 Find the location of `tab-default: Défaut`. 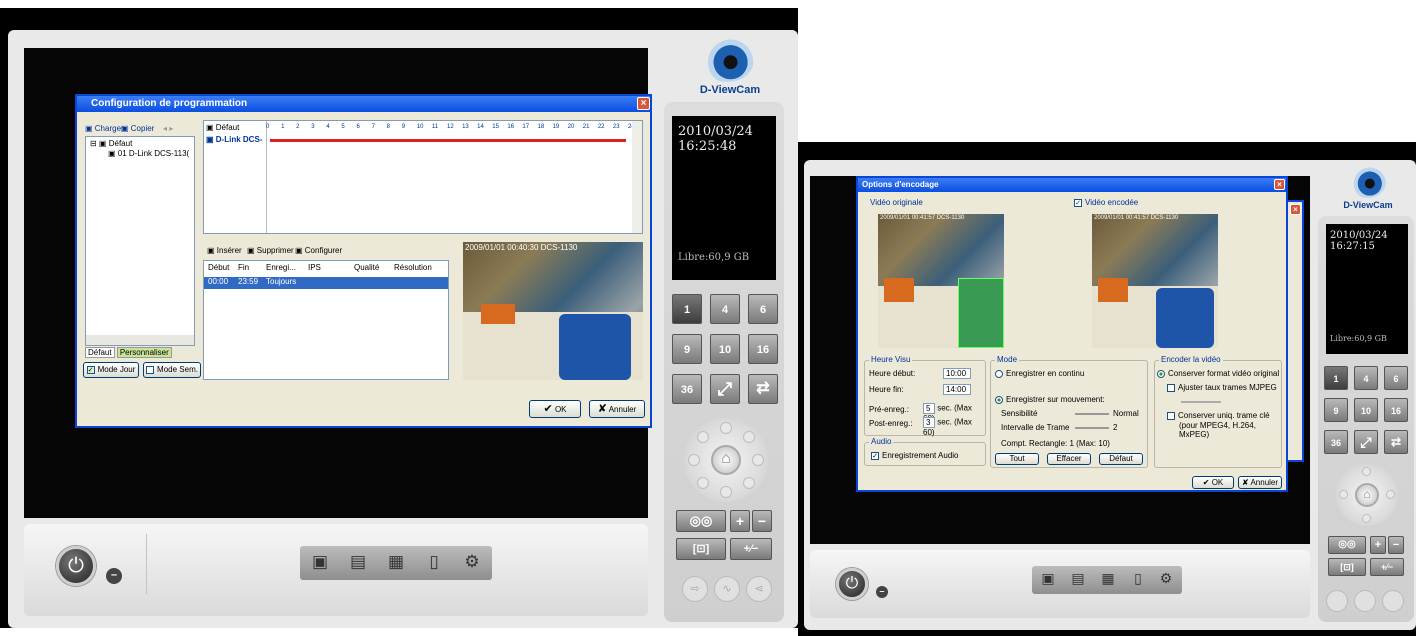

tab-default: Défaut is located at coordinates (100, 352).